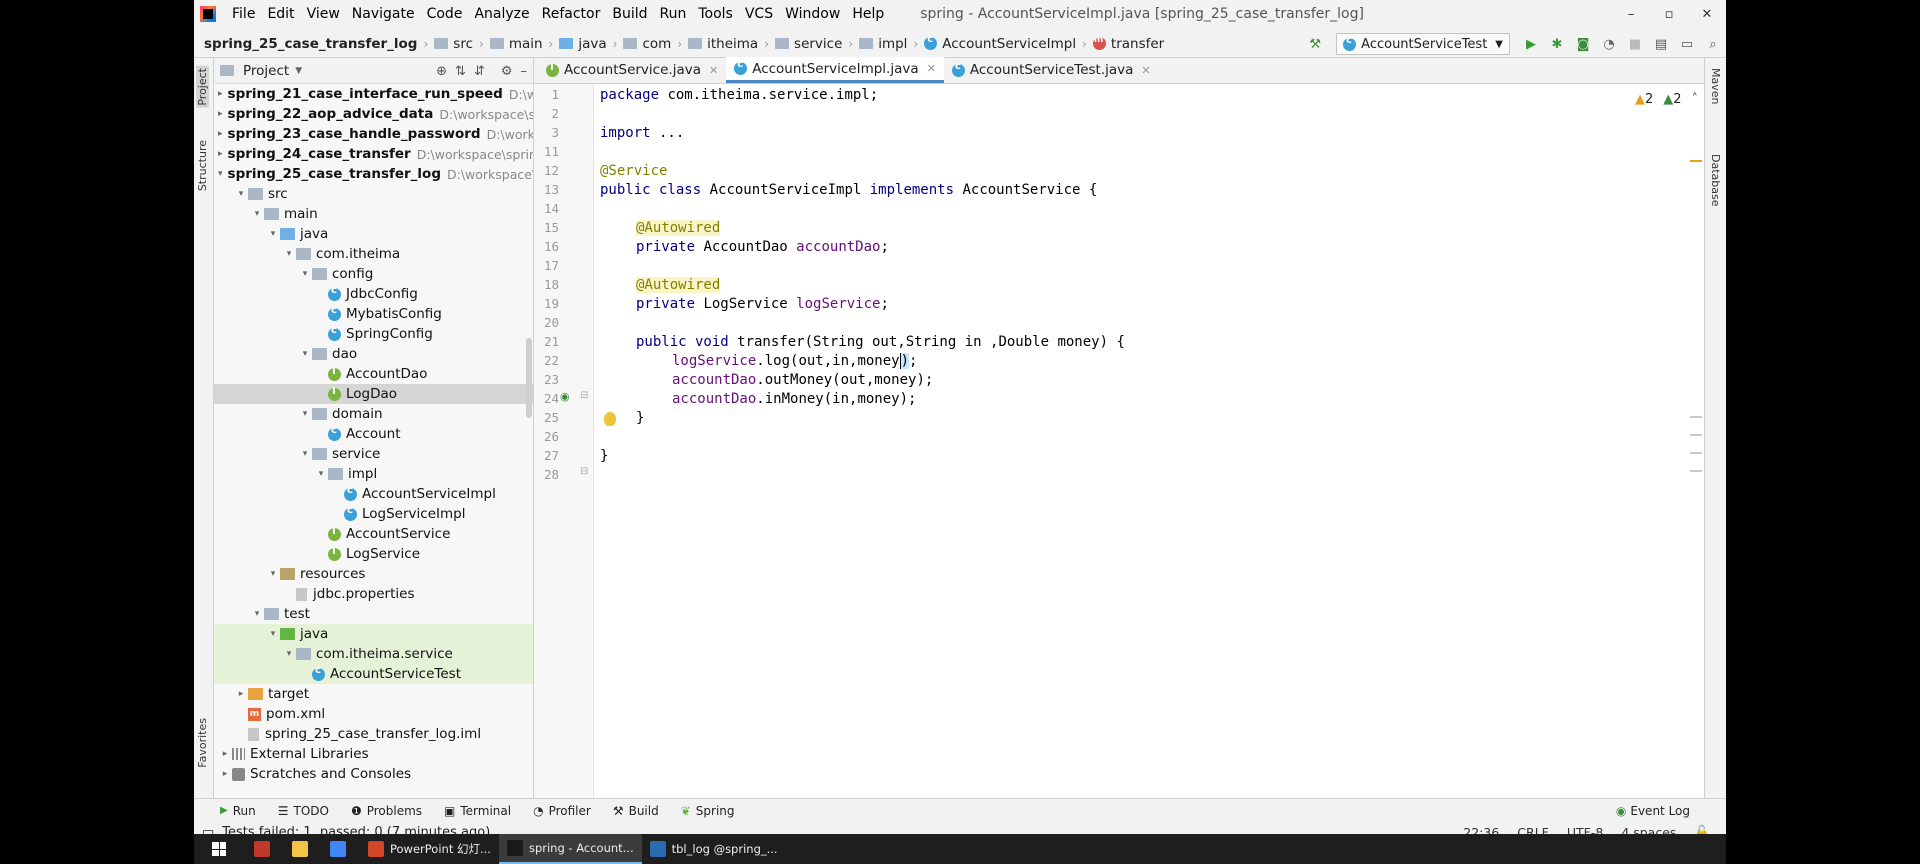 This screenshot has height=864, width=1920. Describe the element at coordinates (1715, 86) in the screenshot. I see `maven-tool-tab: Maven` at that location.